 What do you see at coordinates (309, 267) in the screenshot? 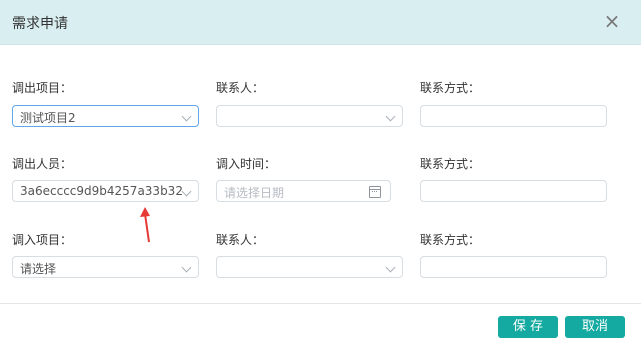
I see `in-contact-select` at bounding box center [309, 267].